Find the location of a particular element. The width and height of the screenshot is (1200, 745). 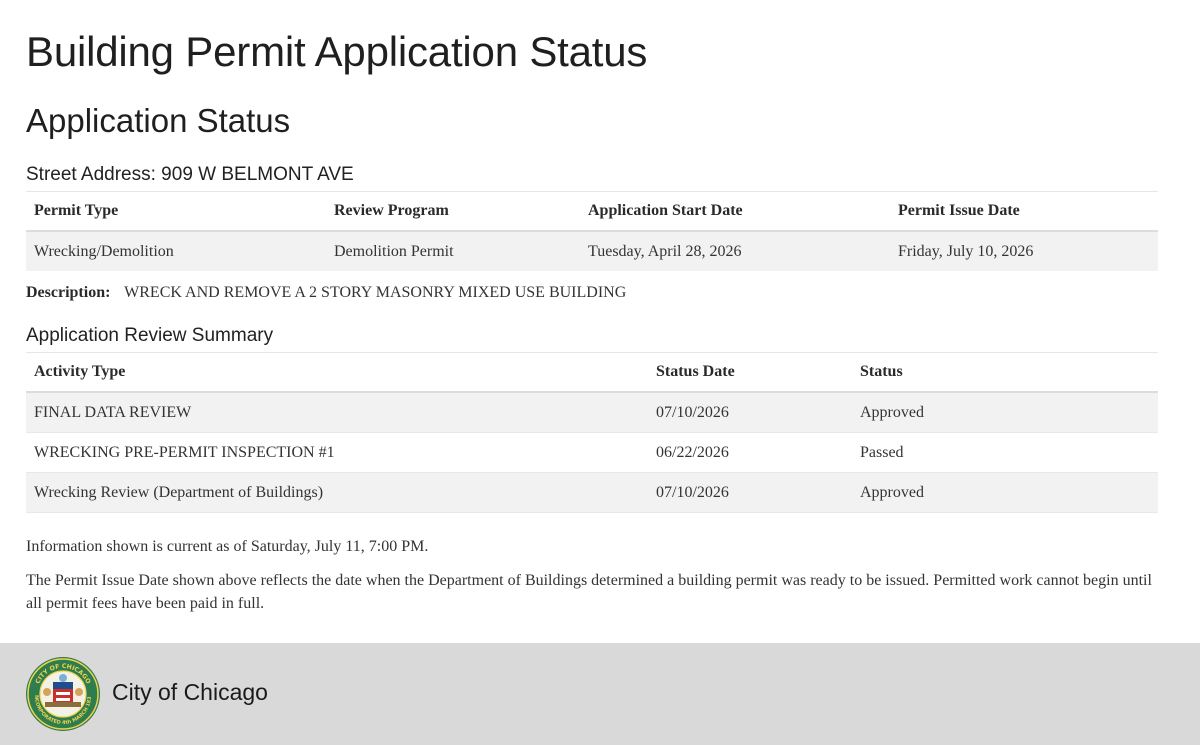

city-name: City of Chicago is located at coordinates (190, 692).